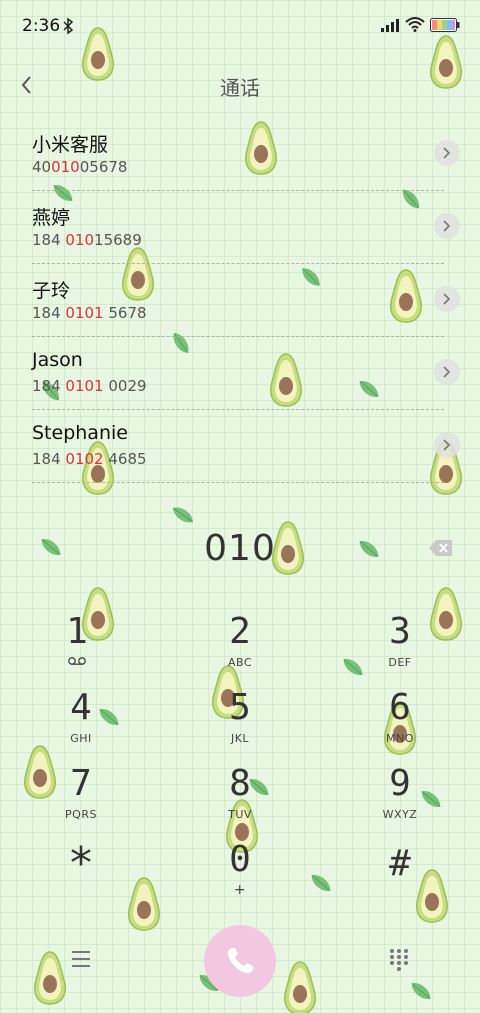  What do you see at coordinates (77, 649) in the screenshot?
I see `key-1: 1` at bounding box center [77, 649].